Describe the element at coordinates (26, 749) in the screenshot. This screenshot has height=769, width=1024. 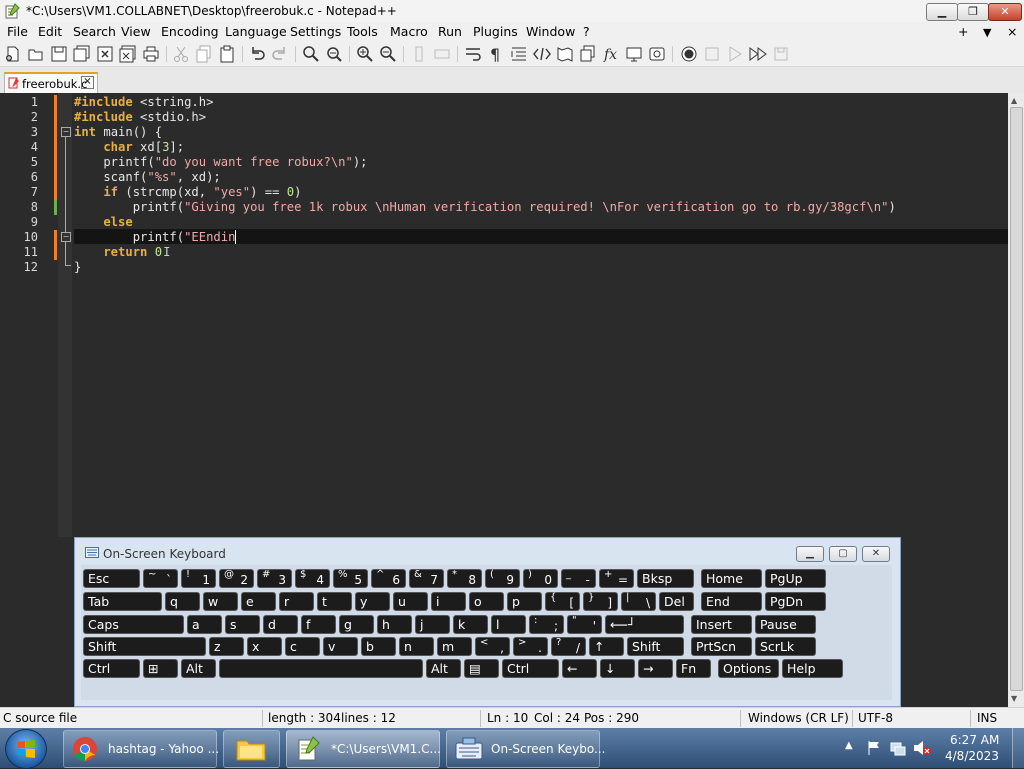
I see `start-button` at that location.